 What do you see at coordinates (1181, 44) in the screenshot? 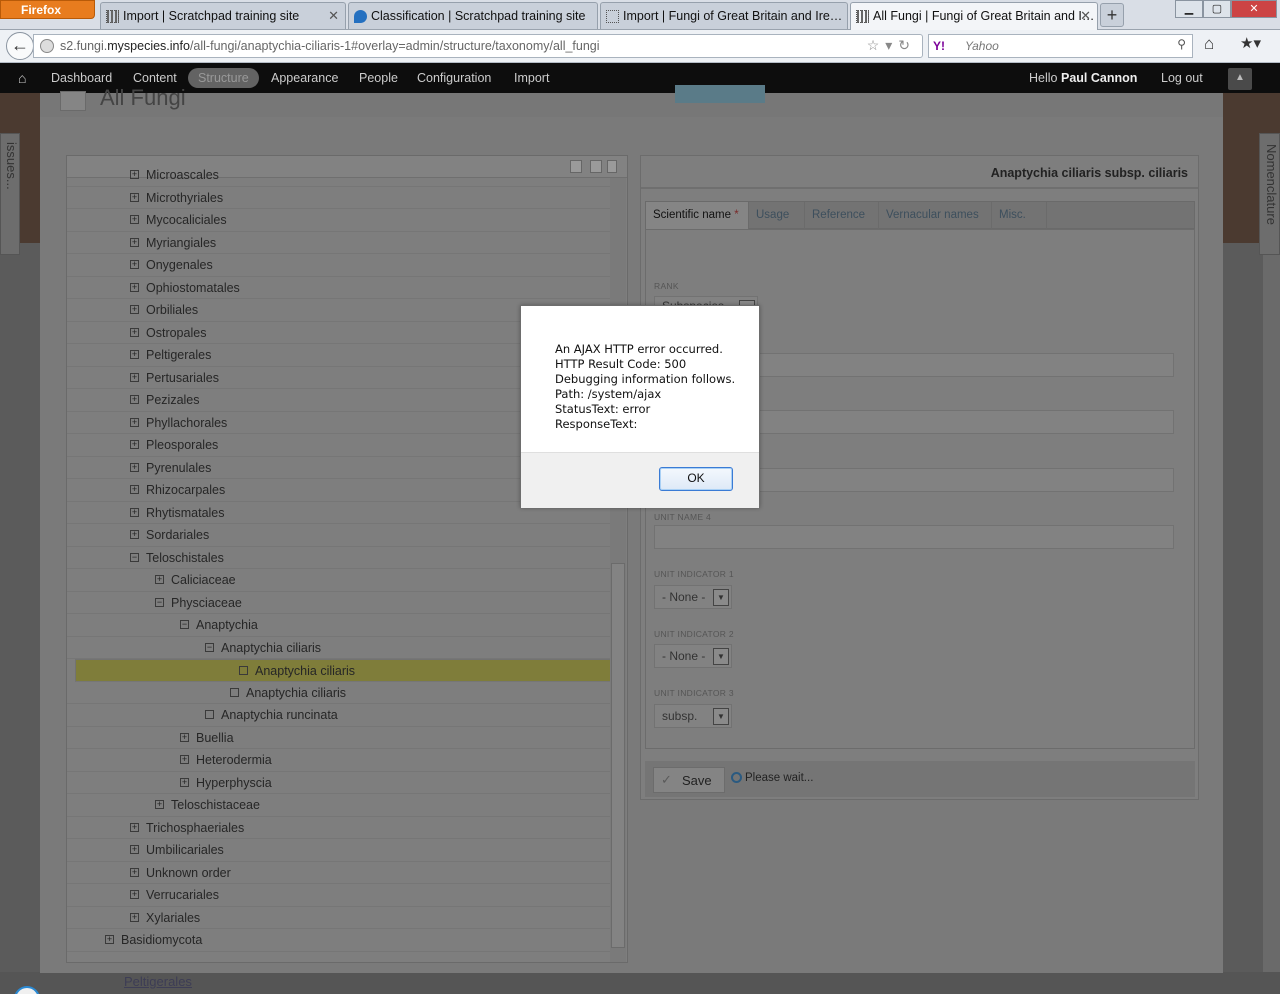
I see `search-icon: ⚲` at bounding box center [1181, 44].